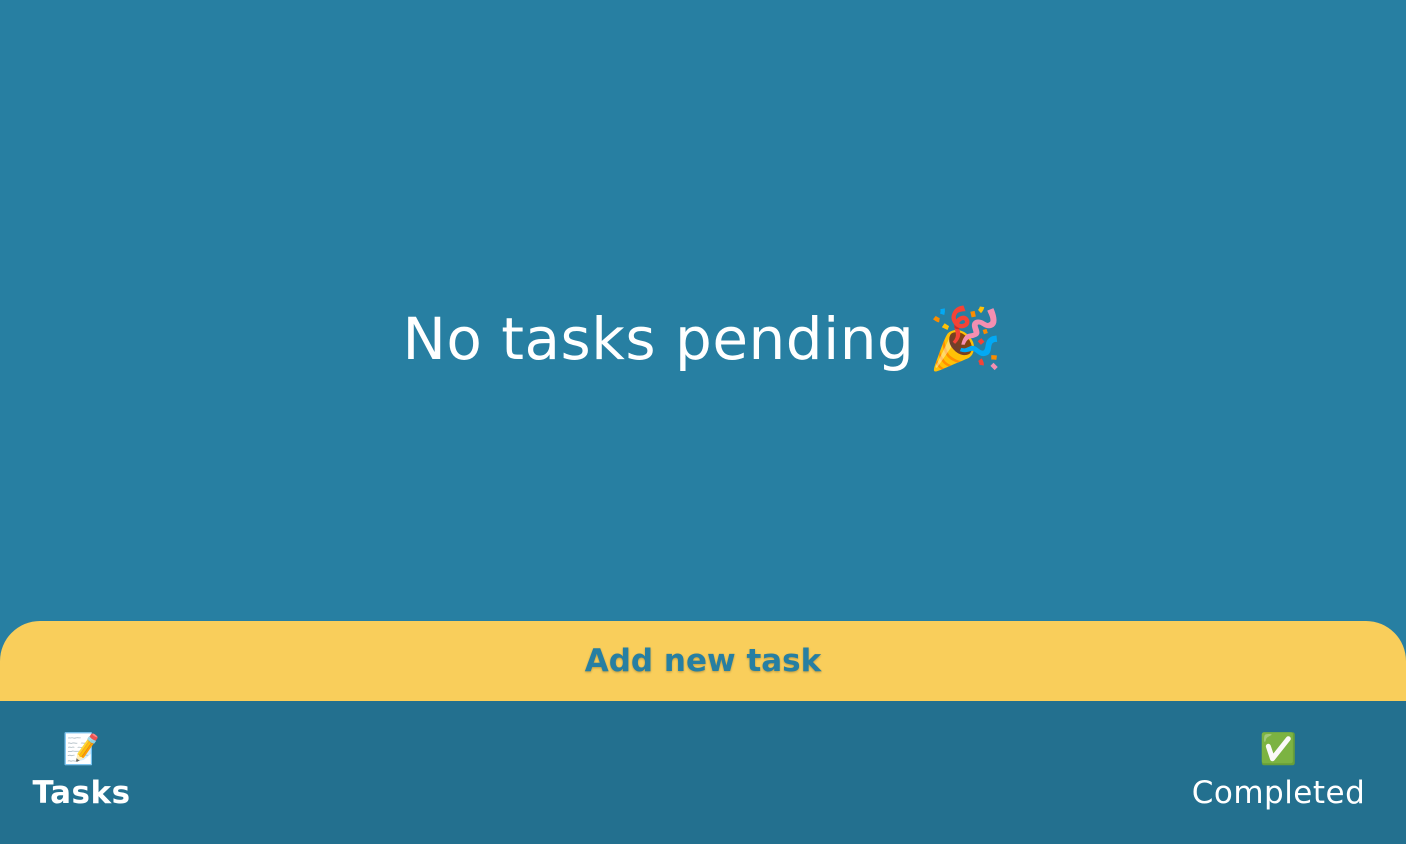  Describe the element at coordinates (1278, 749) in the screenshot. I see `check-mark-icon: ✅` at that location.